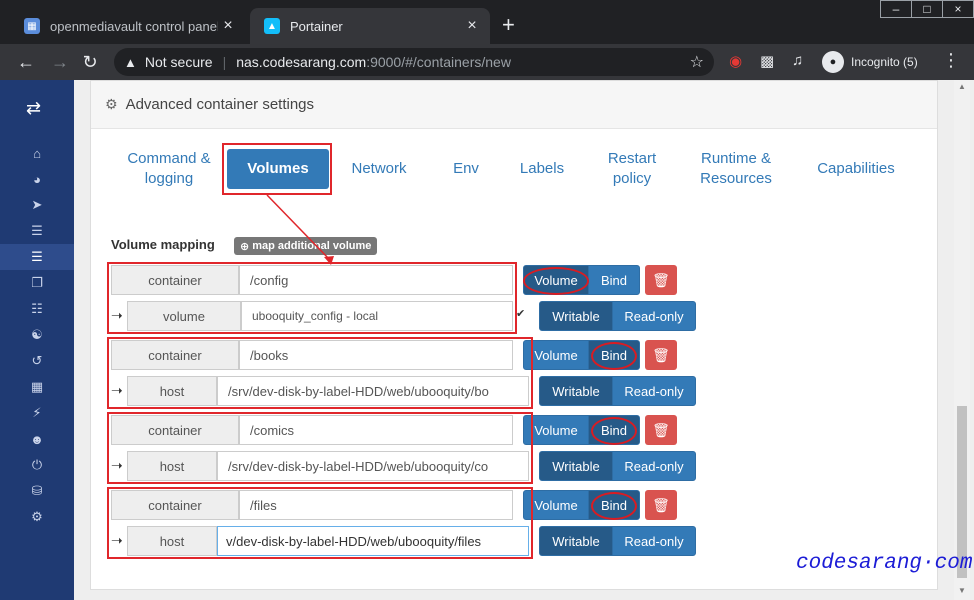  I want to click on minimize-icon: –, so click(896, 9).